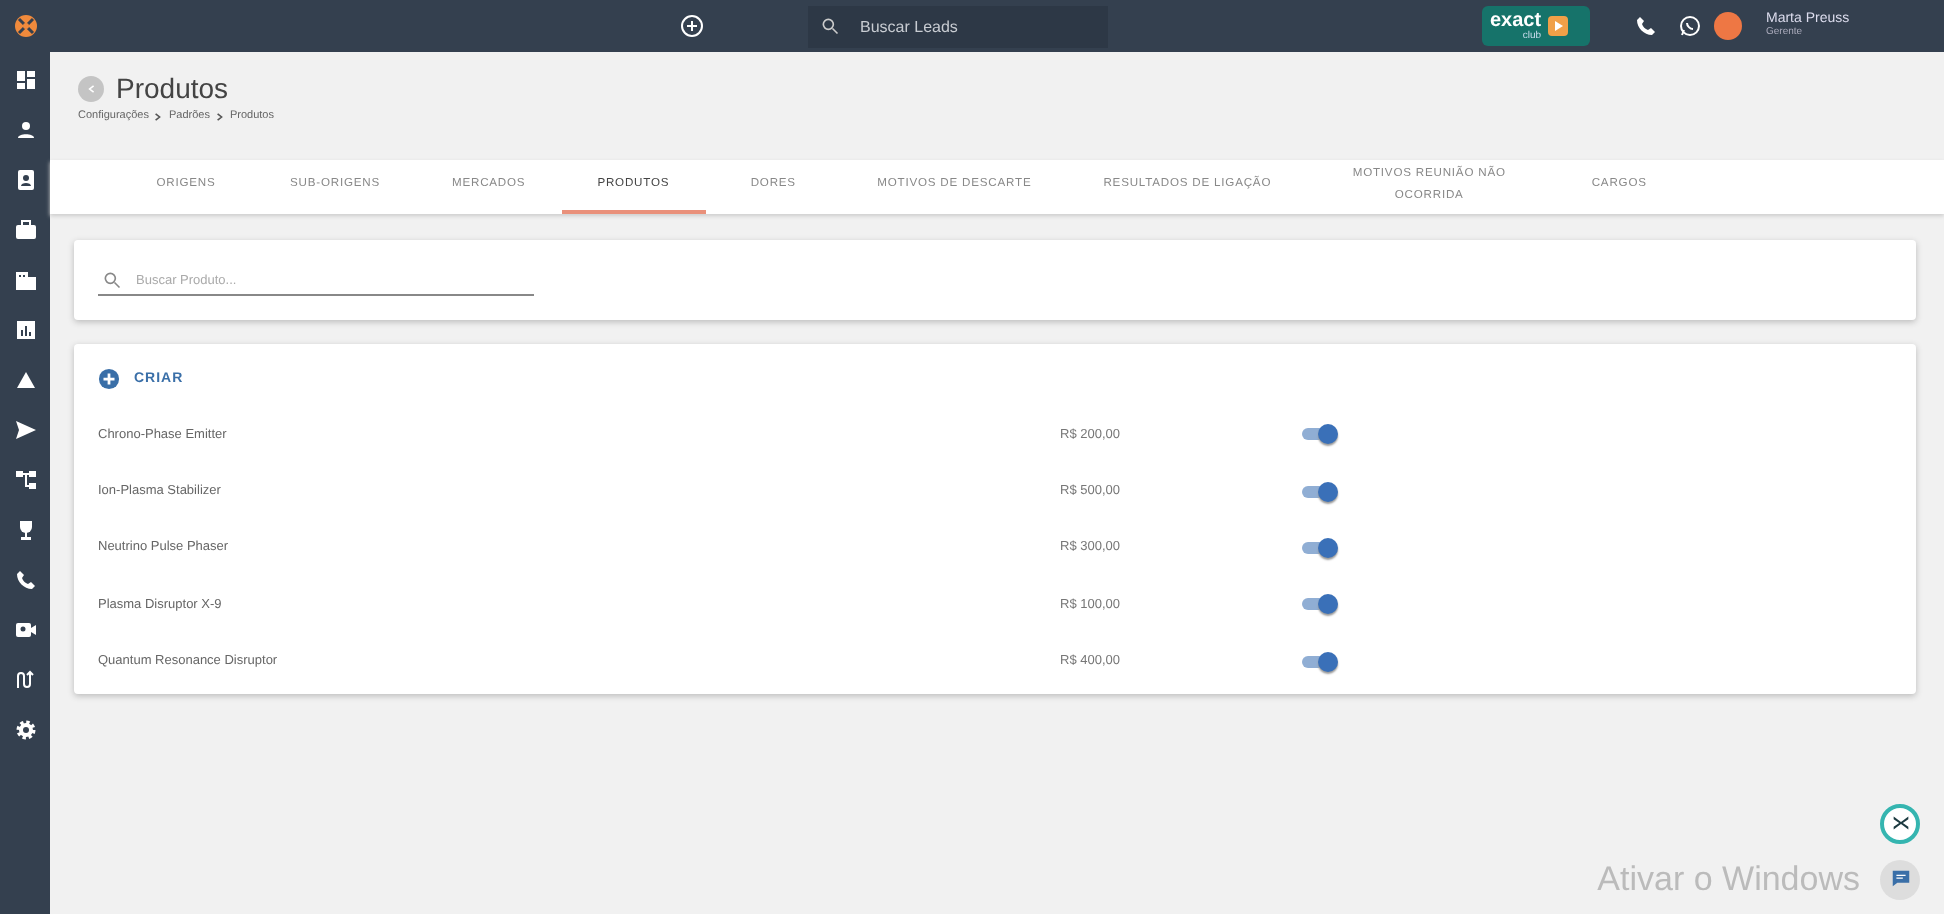 The height and width of the screenshot is (914, 1944). I want to click on settings-icon, so click(25, 730).